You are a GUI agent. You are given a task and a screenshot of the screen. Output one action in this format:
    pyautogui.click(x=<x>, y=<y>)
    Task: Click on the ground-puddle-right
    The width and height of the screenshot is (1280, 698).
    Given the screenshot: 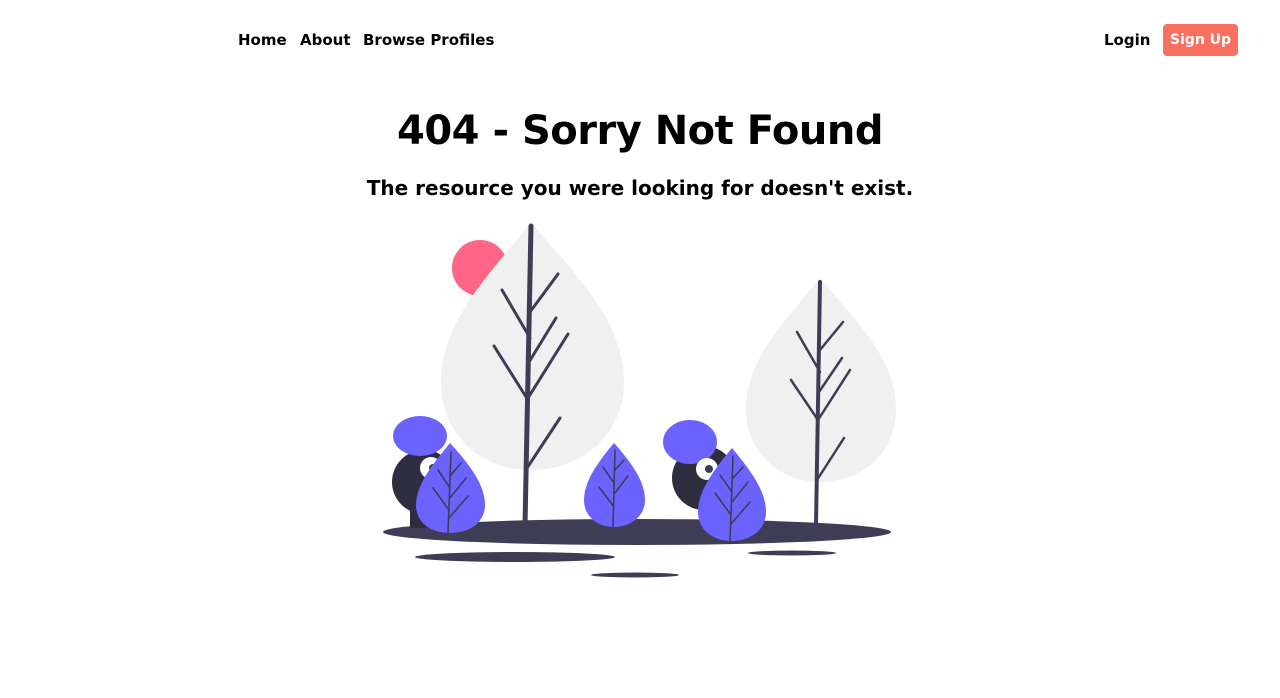 What is the action you would take?
    pyautogui.click(x=792, y=553)
    